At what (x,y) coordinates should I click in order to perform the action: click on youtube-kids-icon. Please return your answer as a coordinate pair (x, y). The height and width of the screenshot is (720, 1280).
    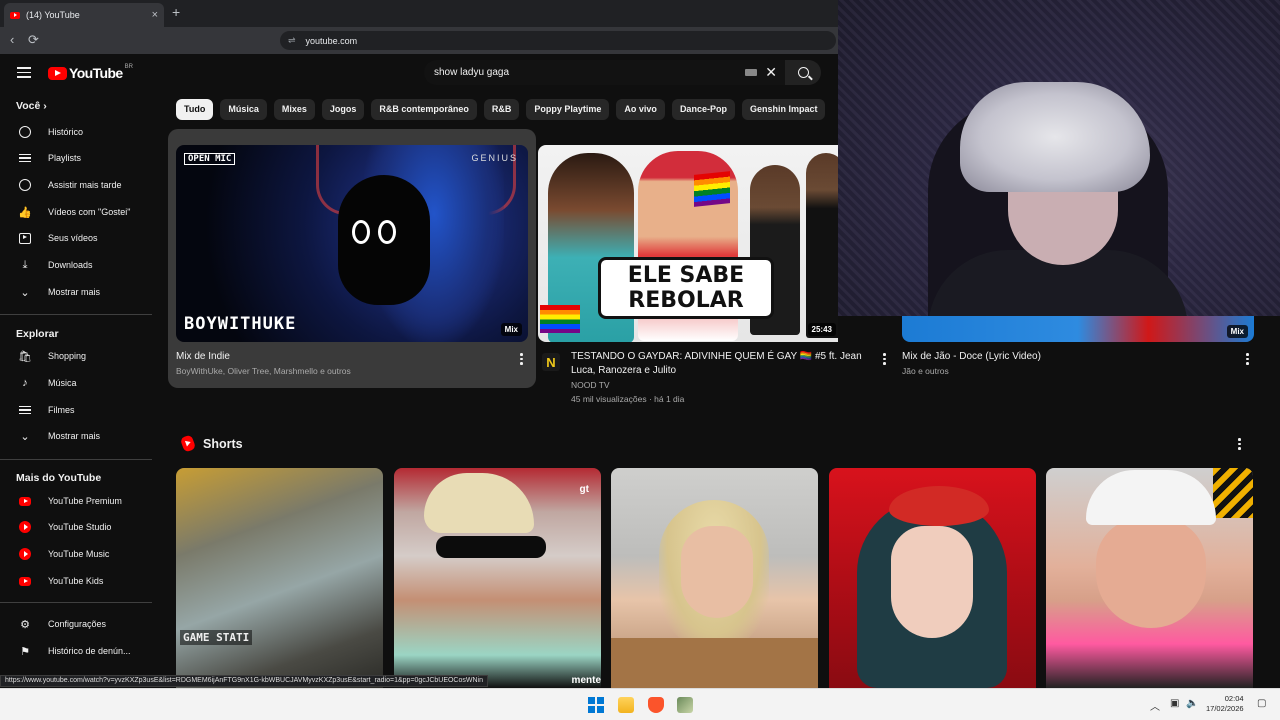
    Looking at the image, I should click on (25, 581).